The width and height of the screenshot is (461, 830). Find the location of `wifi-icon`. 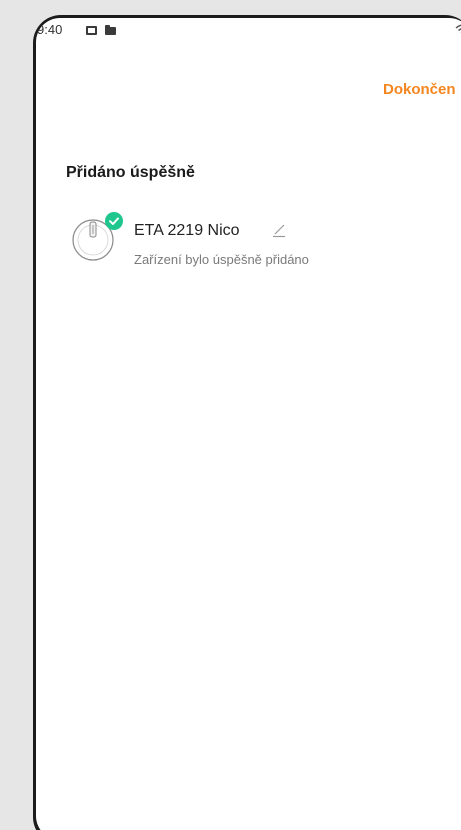

wifi-icon is located at coordinates (458, 28).